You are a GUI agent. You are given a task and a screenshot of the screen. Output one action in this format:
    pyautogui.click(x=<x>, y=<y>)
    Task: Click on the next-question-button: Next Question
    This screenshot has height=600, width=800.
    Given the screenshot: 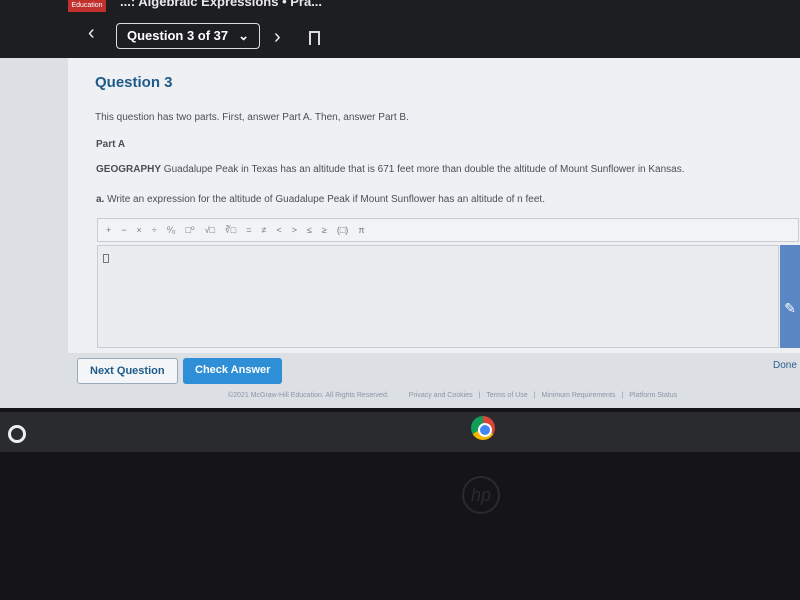 What is the action you would take?
    pyautogui.click(x=127, y=371)
    